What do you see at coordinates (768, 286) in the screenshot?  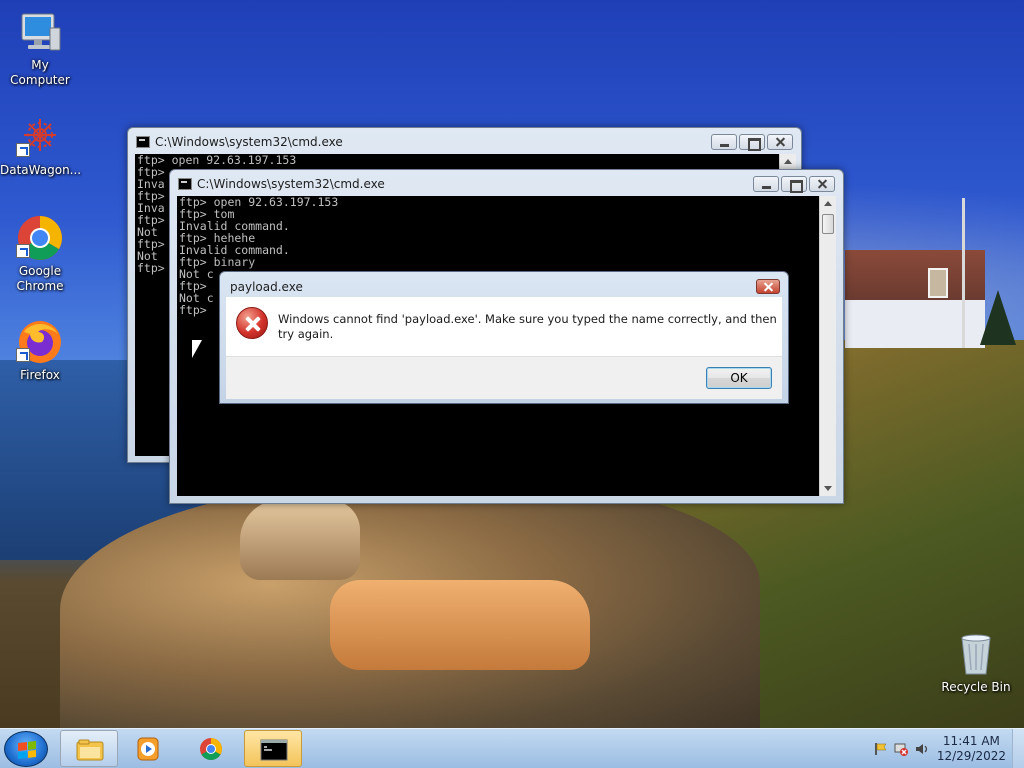 I see `dialog-close-button` at bounding box center [768, 286].